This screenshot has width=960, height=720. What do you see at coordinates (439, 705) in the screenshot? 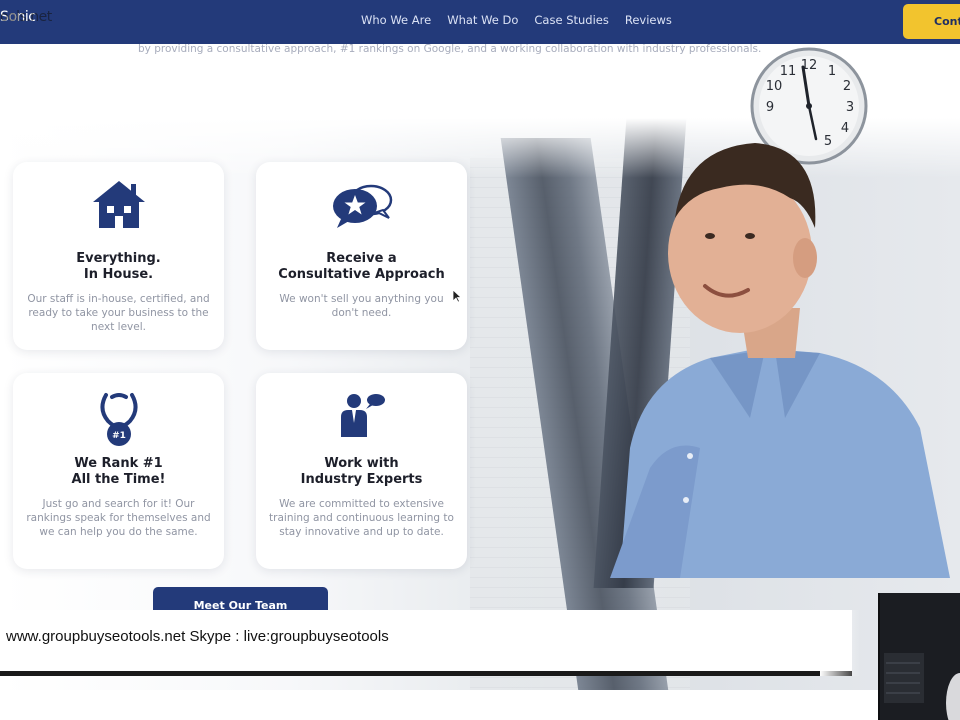
I see `bottom-strip` at bounding box center [439, 705].